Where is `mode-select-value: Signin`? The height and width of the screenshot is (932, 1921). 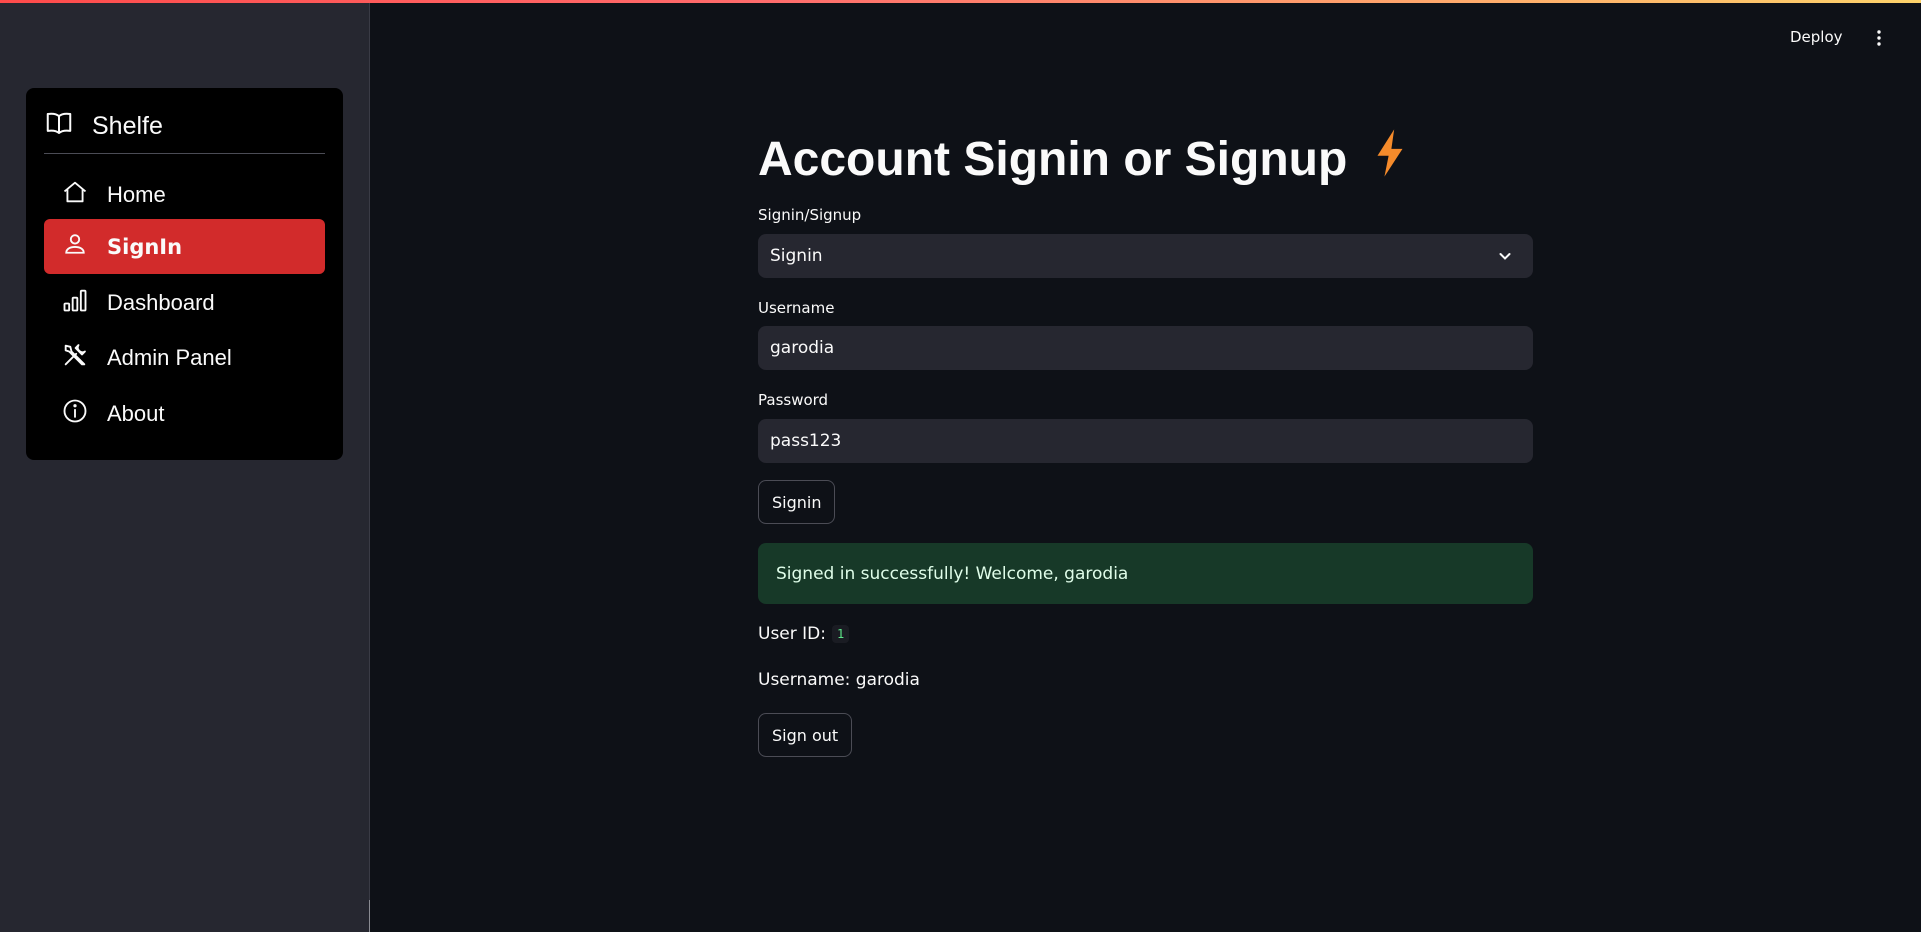 mode-select-value: Signin is located at coordinates (796, 256).